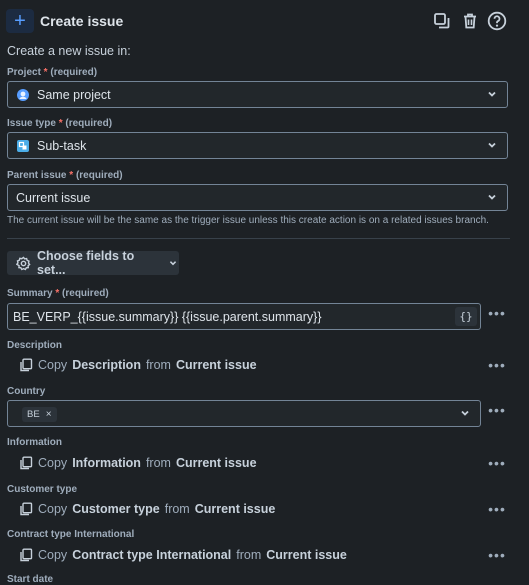 The height and width of the screenshot is (585, 529). Describe the element at coordinates (30, 293) in the screenshot. I see `summary-label-text: Summary` at that location.